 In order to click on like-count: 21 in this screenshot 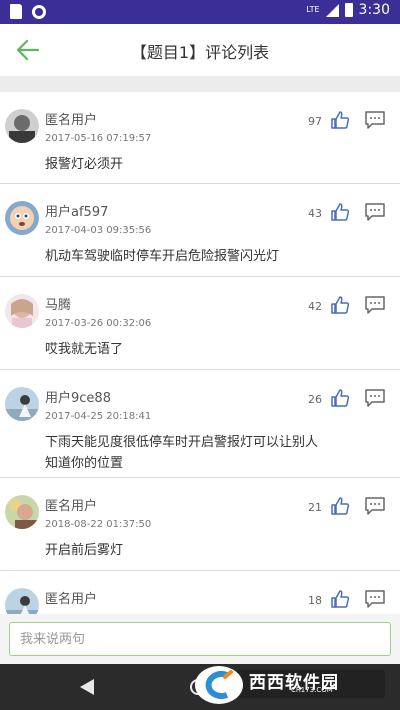, I will do `click(315, 507)`.